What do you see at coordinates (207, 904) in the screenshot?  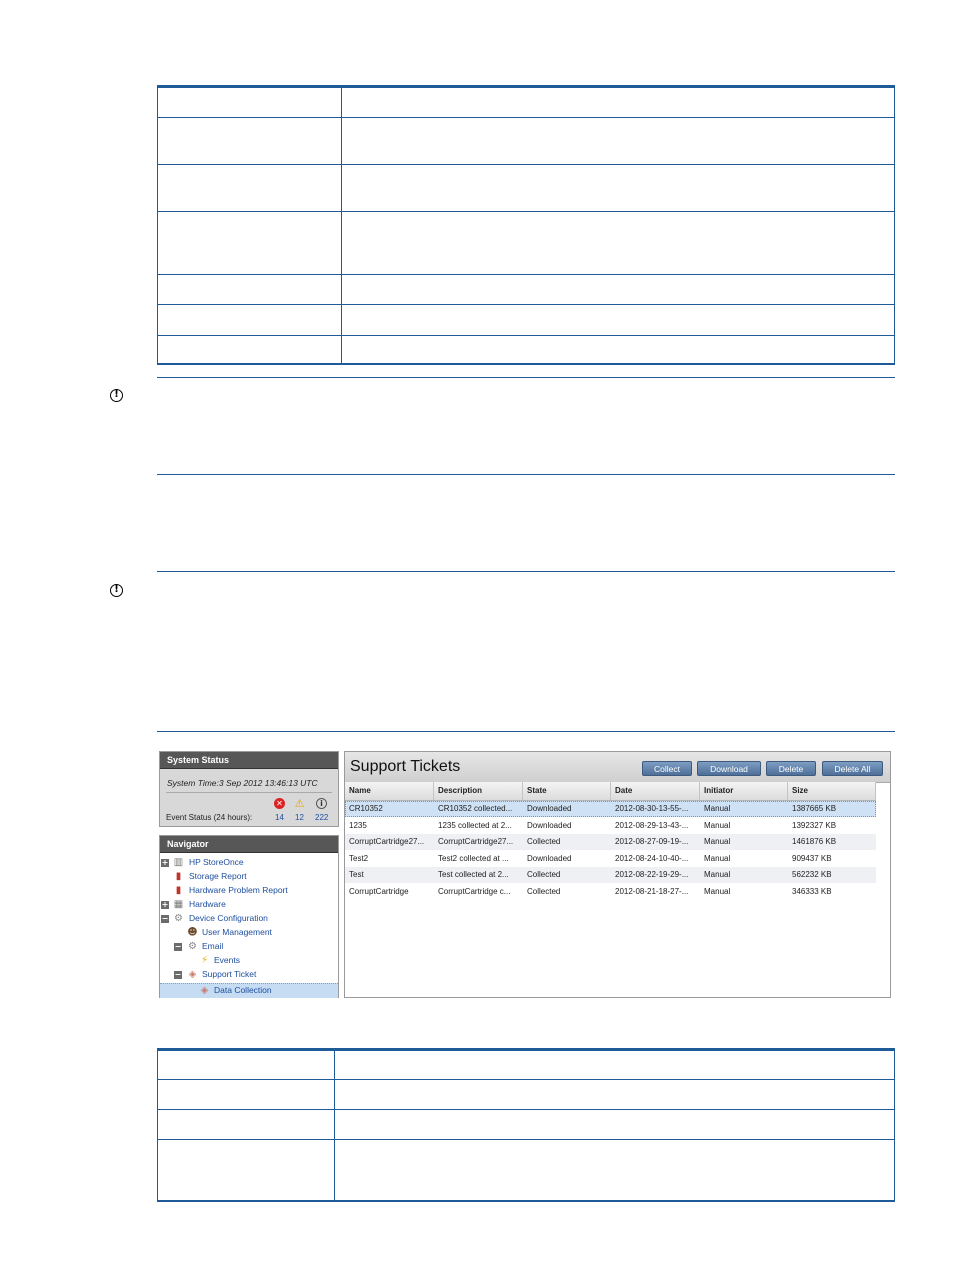 I see `nav-item-hardware: Hardware` at bounding box center [207, 904].